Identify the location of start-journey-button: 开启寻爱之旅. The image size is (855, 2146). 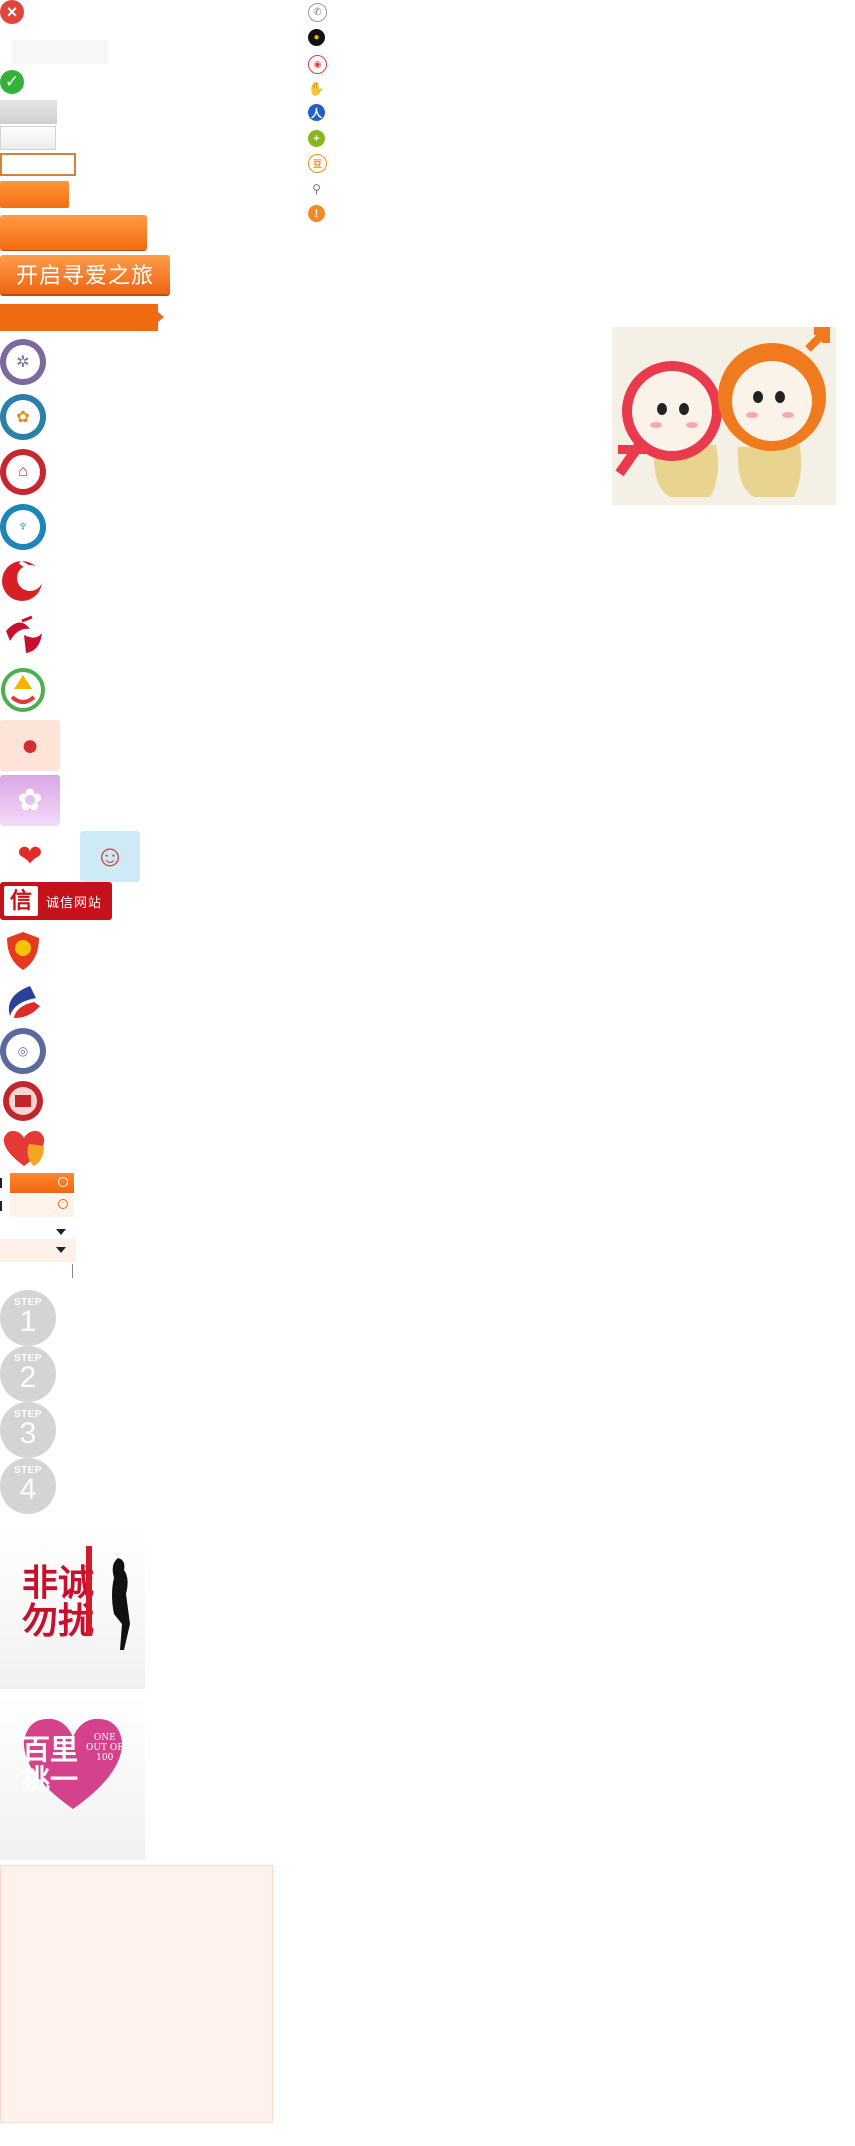
(85, 275).